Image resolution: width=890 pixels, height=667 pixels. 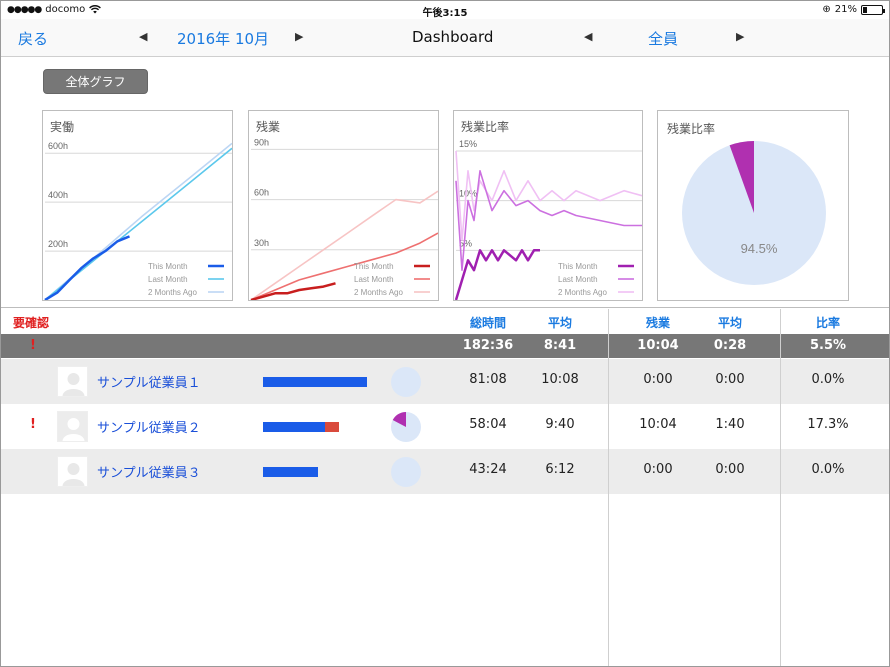 What do you see at coordinates (560, 424) in the screenshot?
I see `row-average: 9:40` at bounding box center [560, 424].